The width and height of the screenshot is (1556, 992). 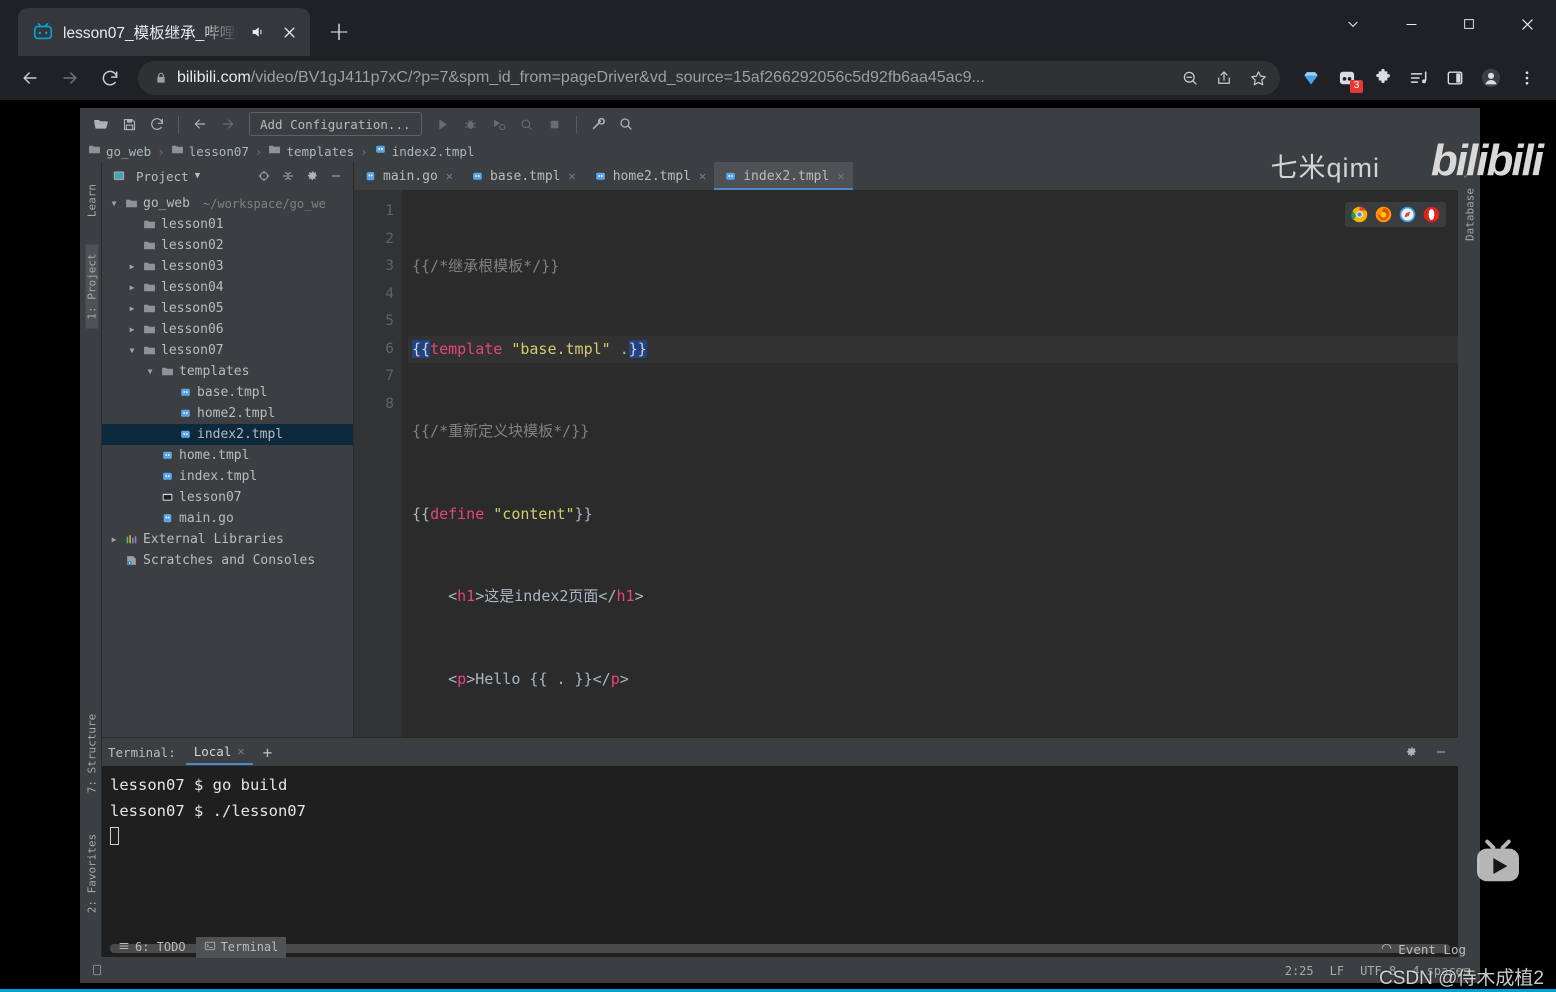 I want to click on tree-node: ▶ lesson05, so click(x=227, y=308).